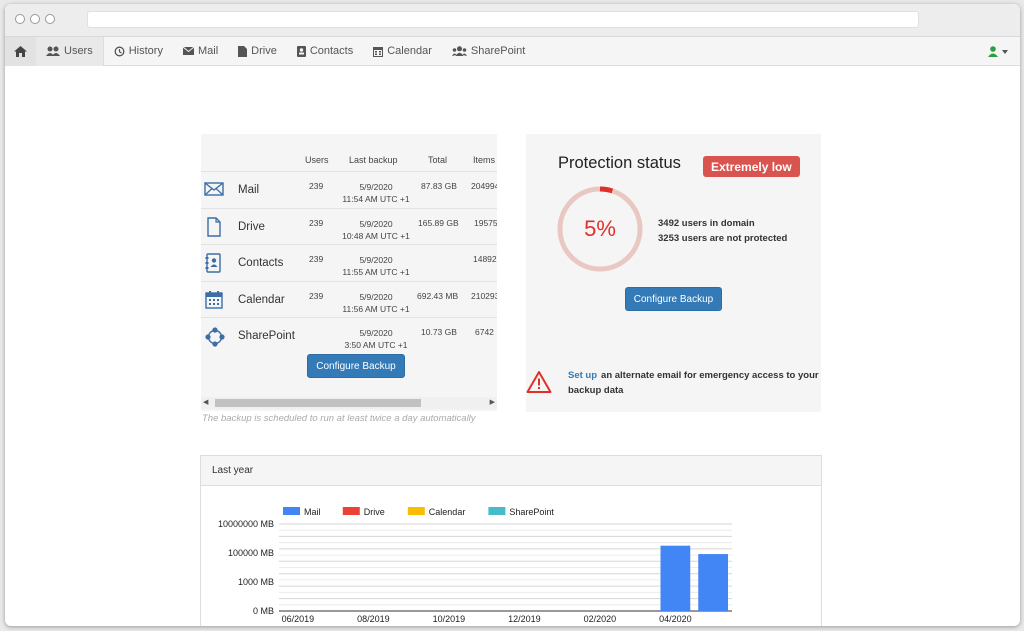  Describe the element at coordinates (511, 471) in the screenshot. I see `last-year-title: Last year` at that location.